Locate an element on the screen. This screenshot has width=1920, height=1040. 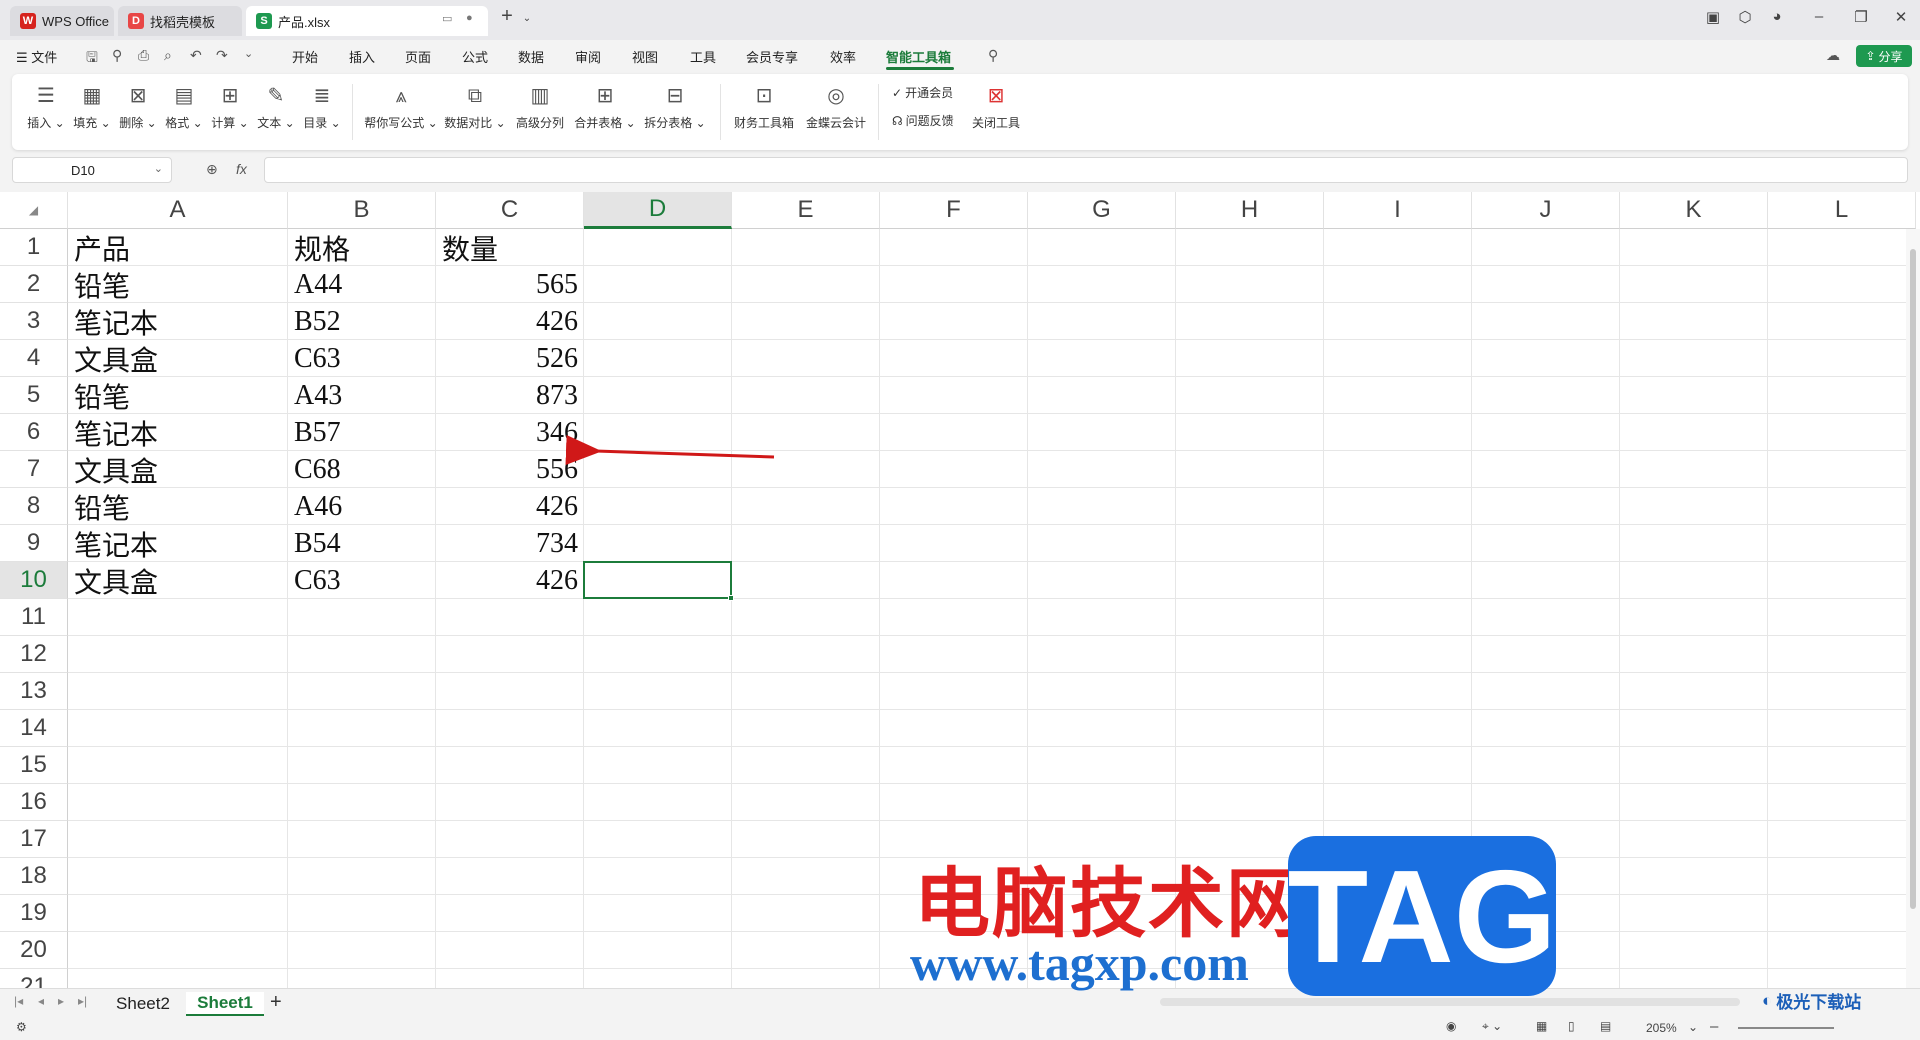
tab-wps-office: W WPS Office is located at coordinates (62, 21).